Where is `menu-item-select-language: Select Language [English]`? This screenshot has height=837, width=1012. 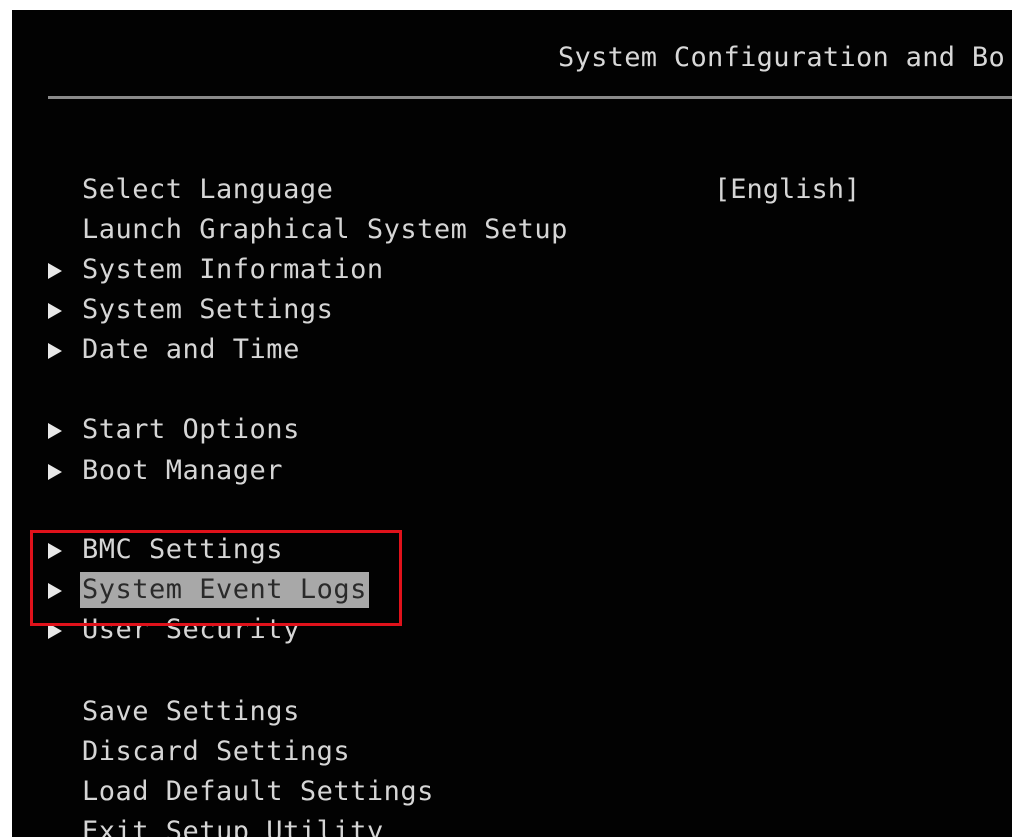
menu-item-select-language: Select Language [English] is located at coordinates (512, 190).